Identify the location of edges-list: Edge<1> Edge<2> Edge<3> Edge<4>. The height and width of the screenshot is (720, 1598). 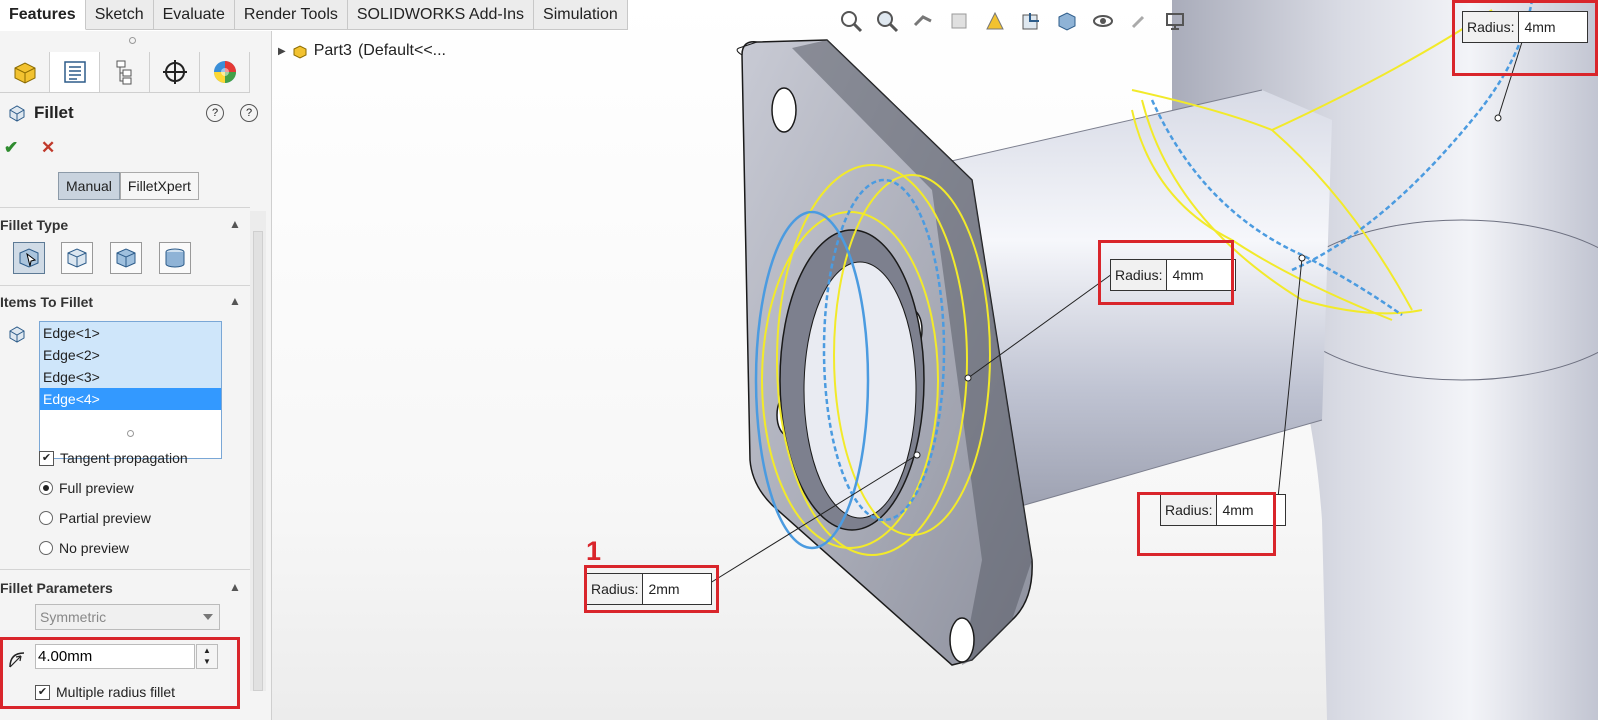
(130, 390).